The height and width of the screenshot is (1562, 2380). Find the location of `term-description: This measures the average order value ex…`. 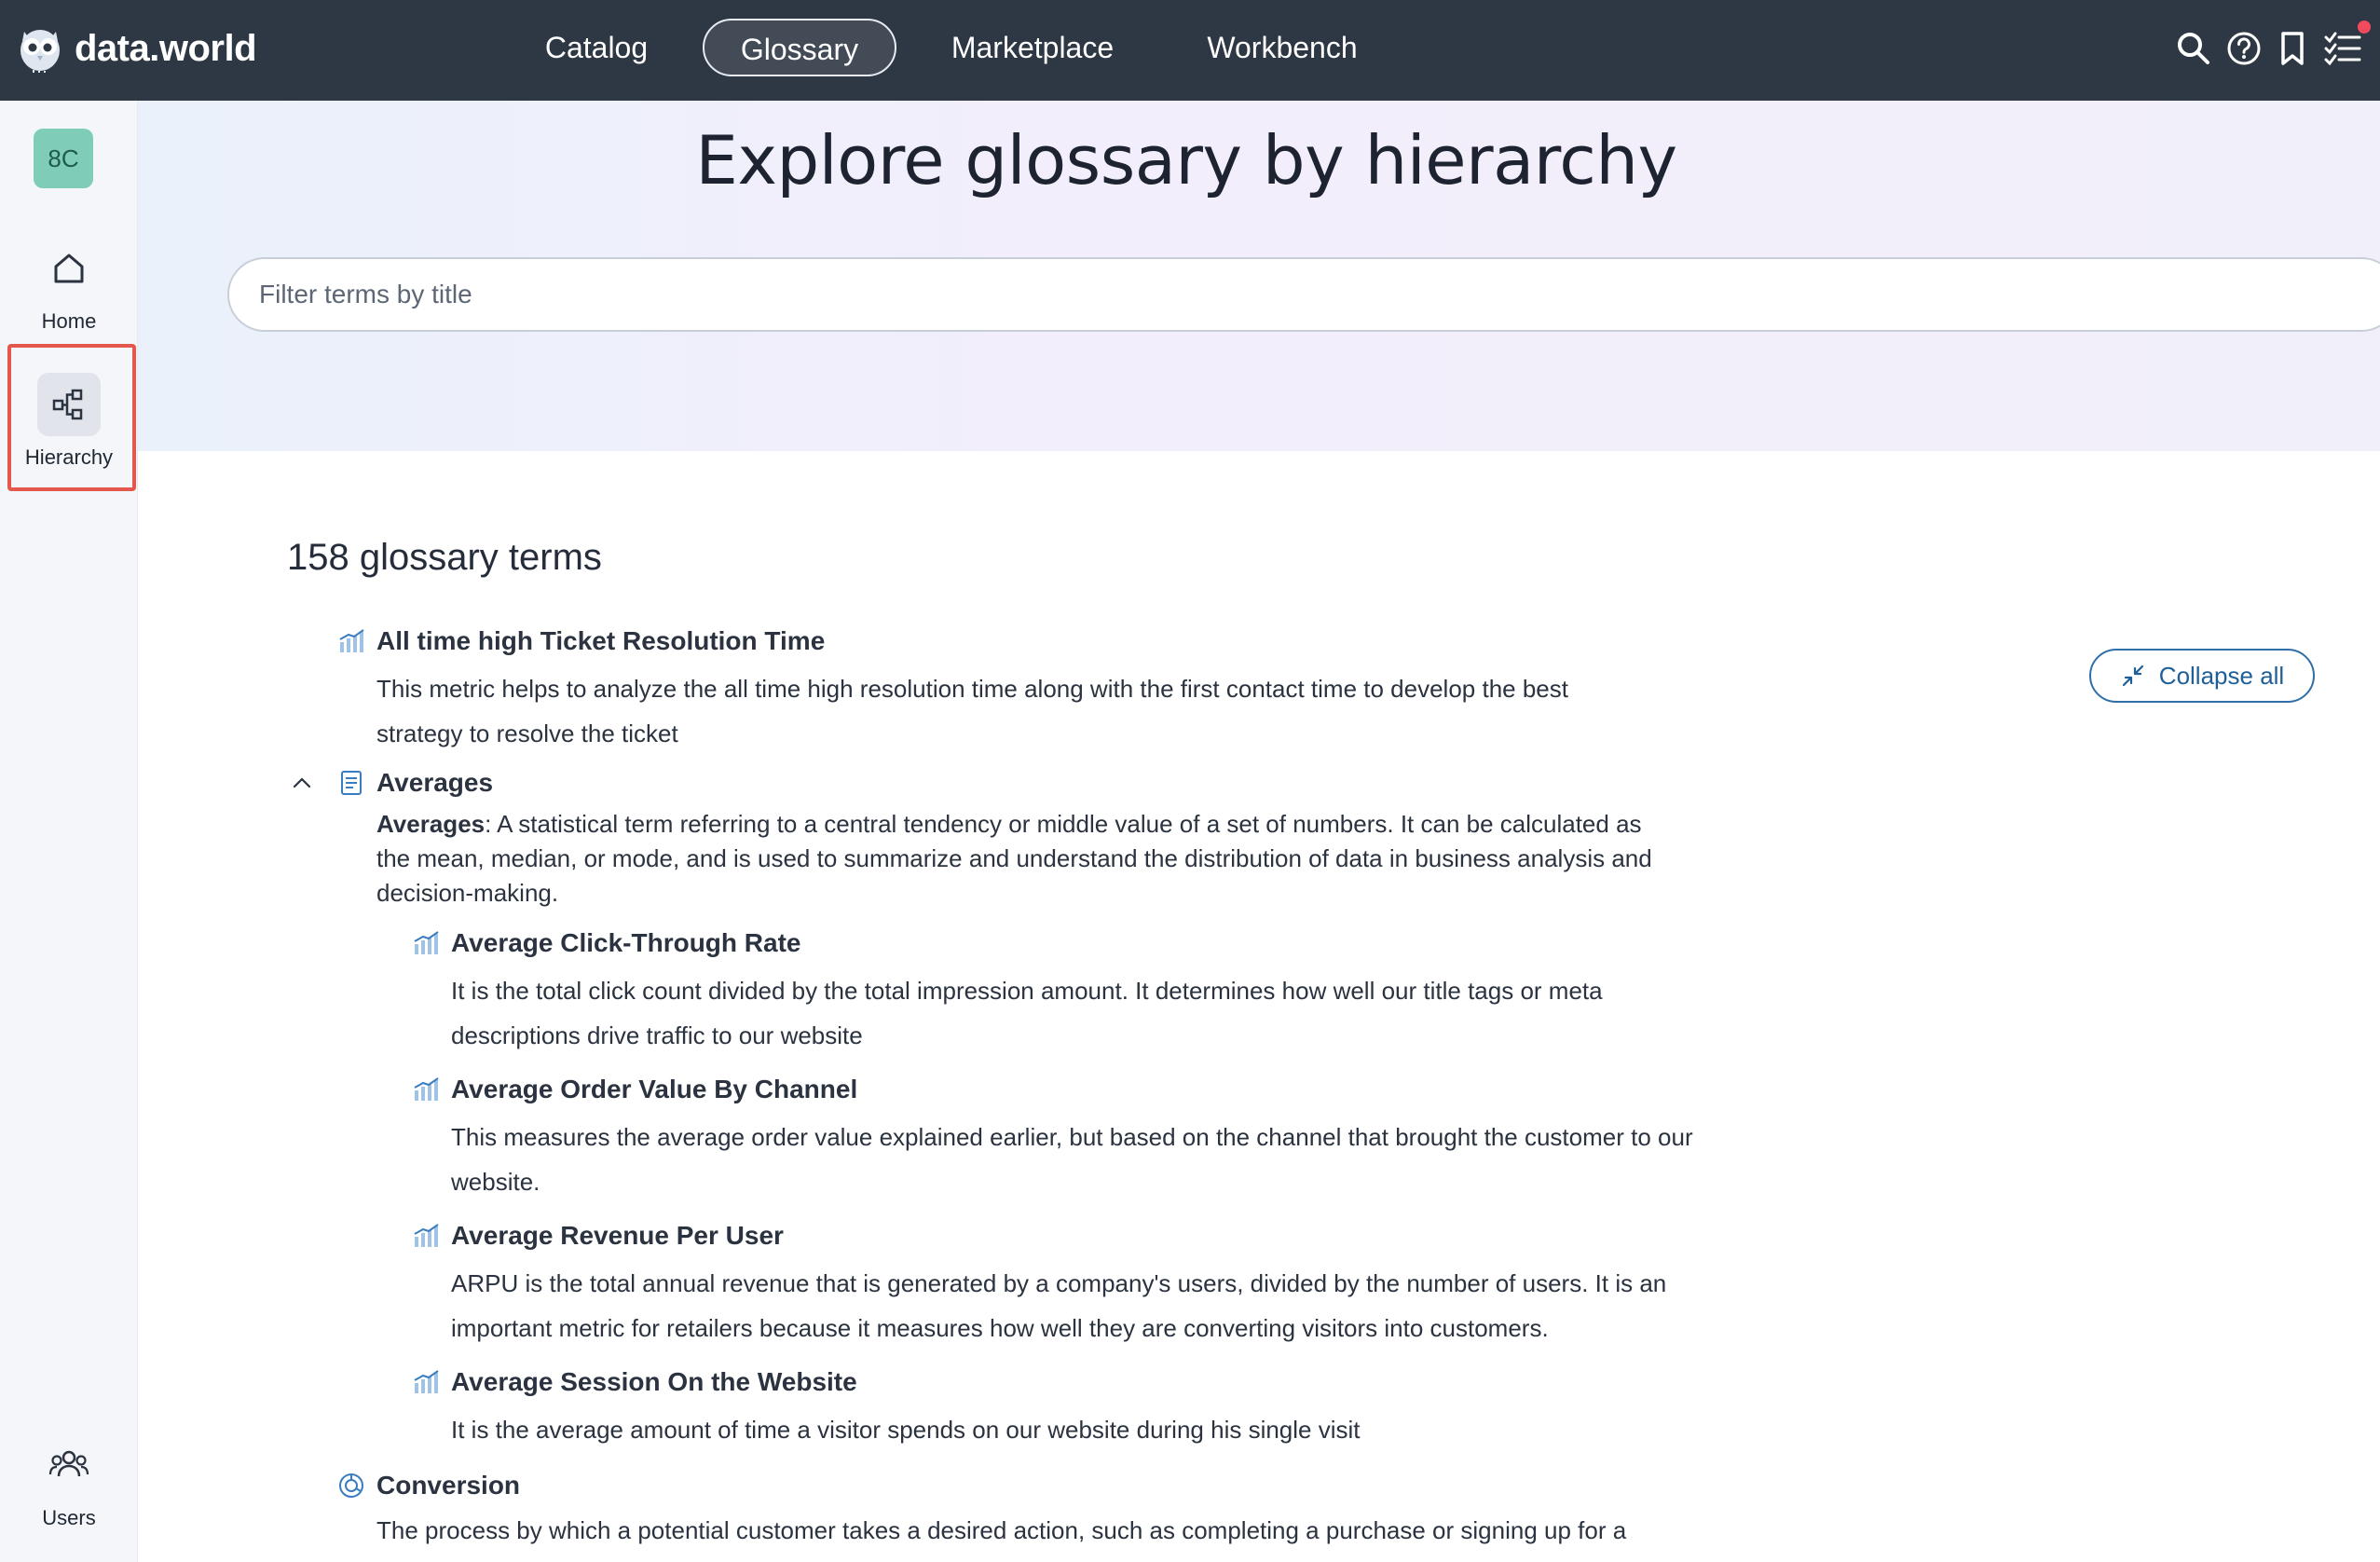

term-description: This measures the average order value ex… is located at coordinates (1112, 1159).